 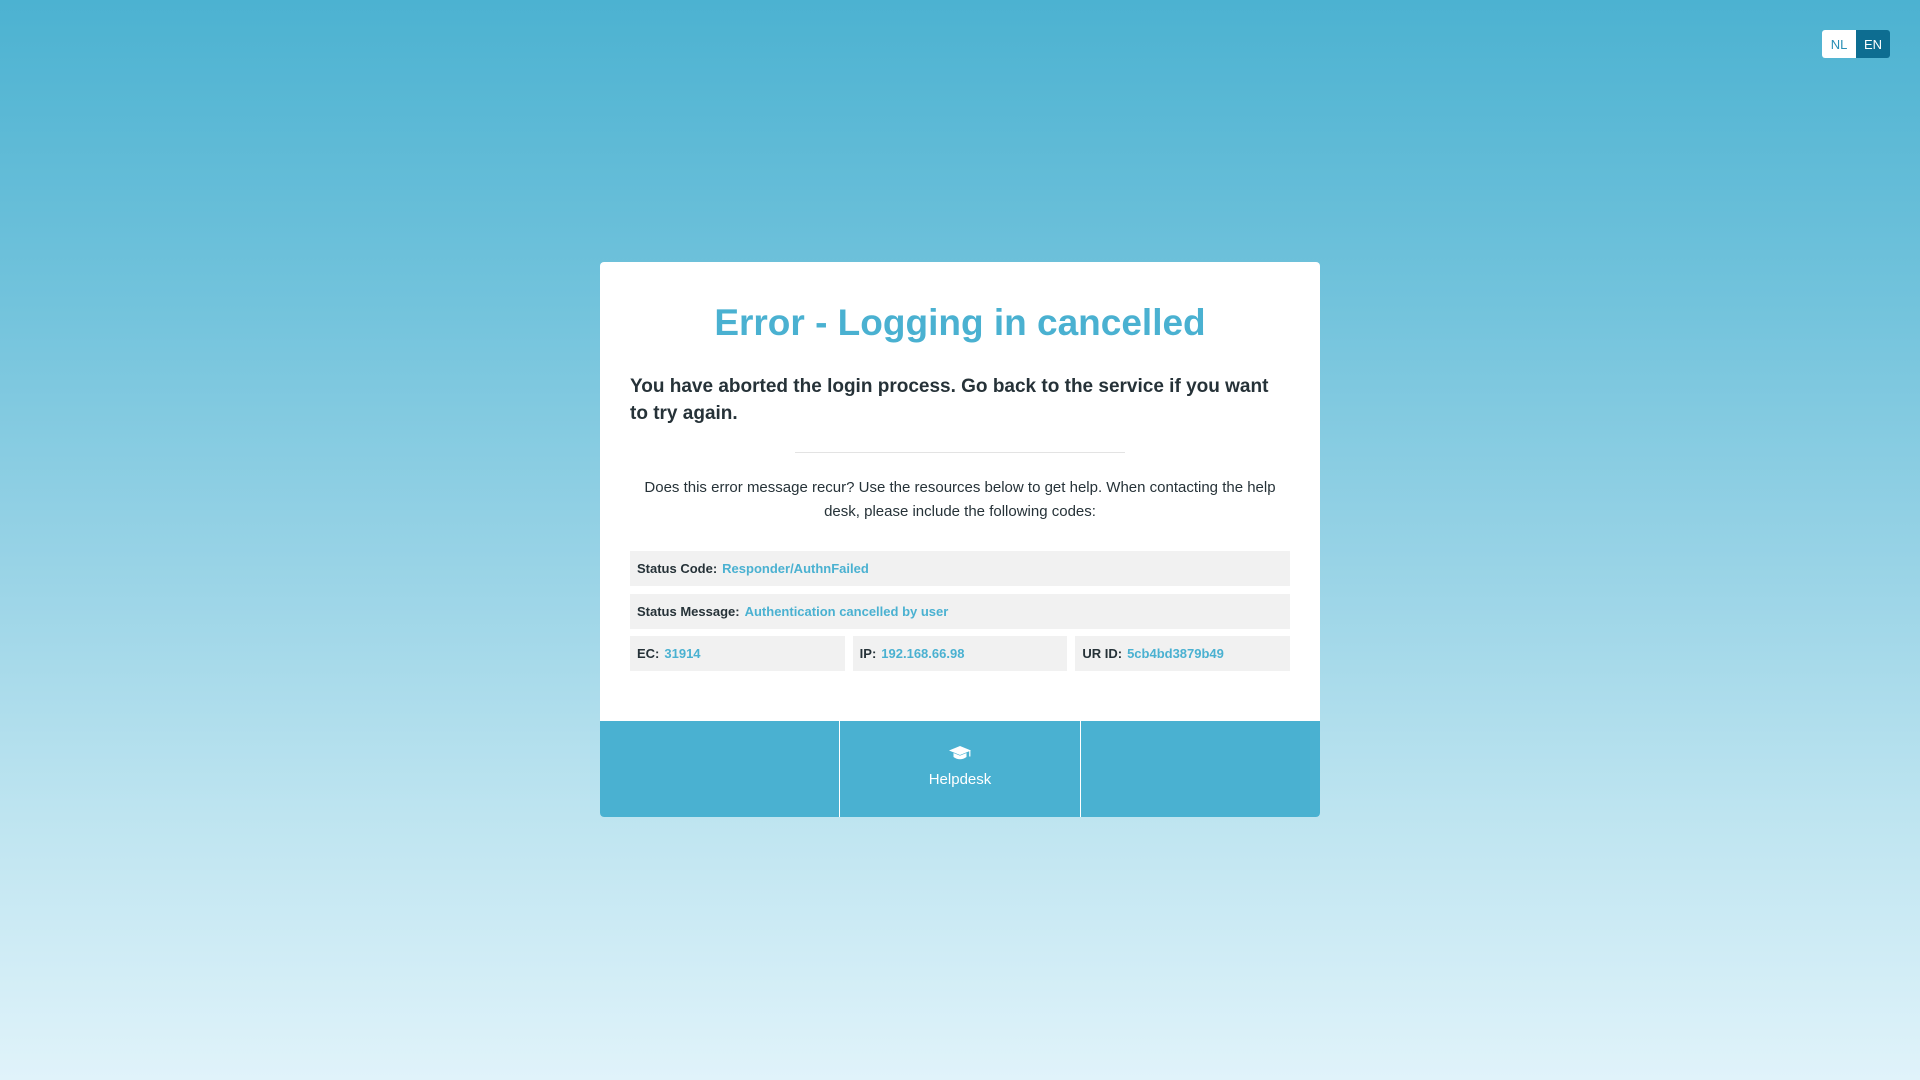 I want to click on language-switcher: NL EN, so click(x=1856, y=44).